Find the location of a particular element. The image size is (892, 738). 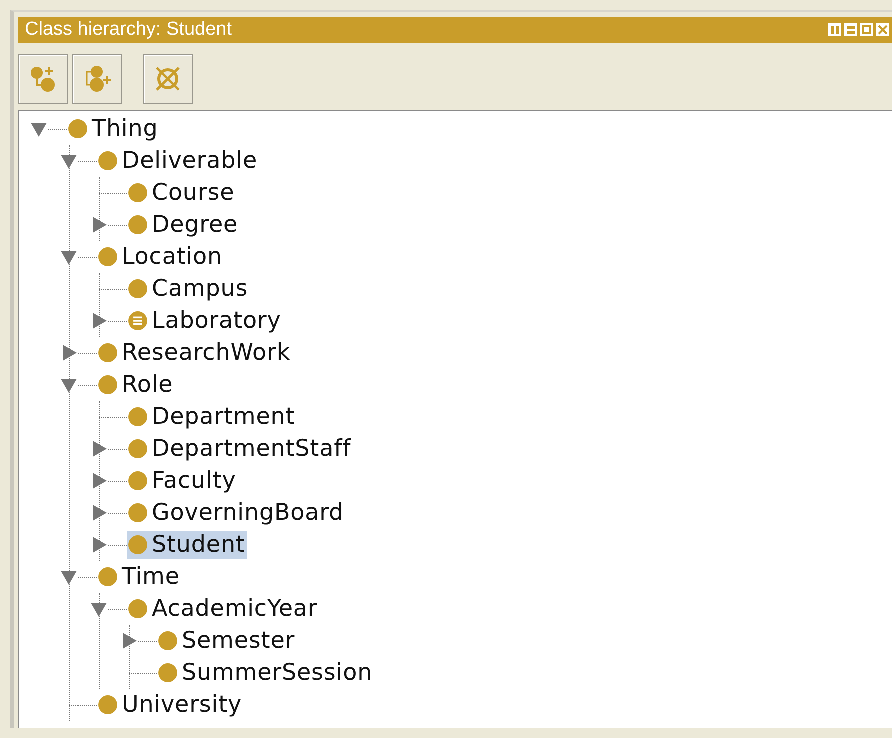

close-icon is located at coordinates (883, 30).